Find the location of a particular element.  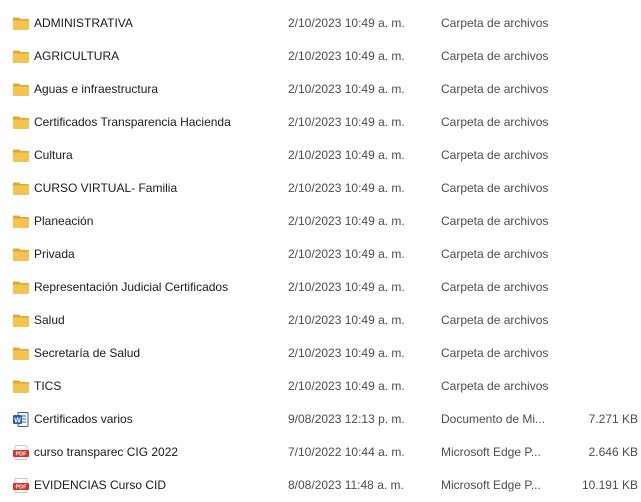

file-name: AGRICULTURA is located at coordinates (77, 56).